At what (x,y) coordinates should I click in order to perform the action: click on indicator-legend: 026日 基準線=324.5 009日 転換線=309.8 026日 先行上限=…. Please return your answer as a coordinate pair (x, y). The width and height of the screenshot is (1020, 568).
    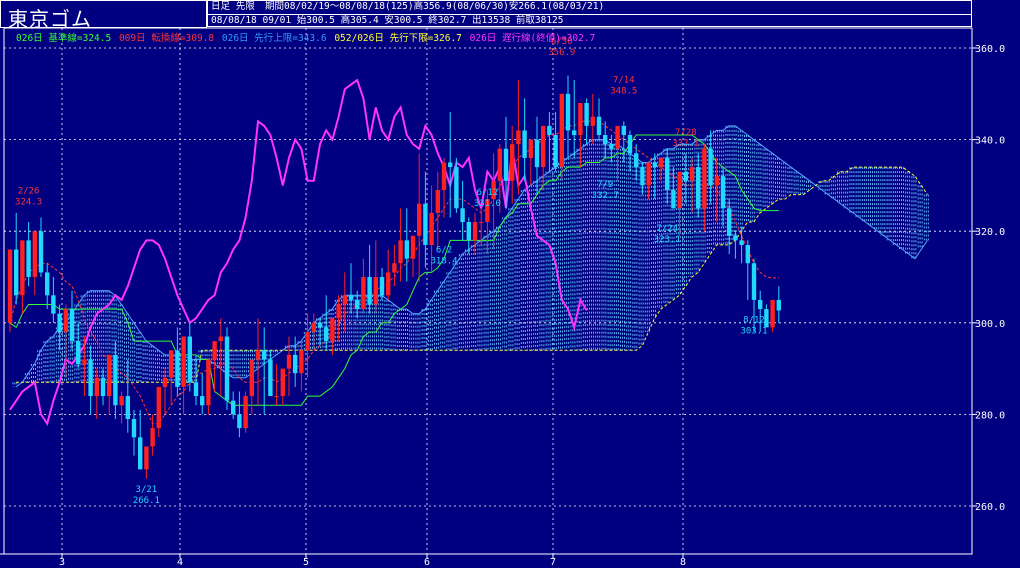
    Looking at the image, I should click on (306, 37).